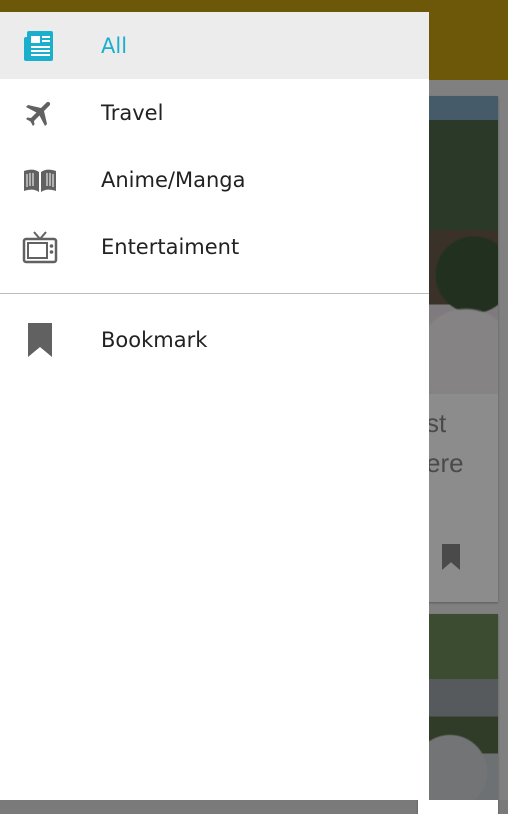 Image resolution: width=508 pixels, height=814 pixels. Describe the element at coordinates (40, 46) in the screenshot. I see `newspaper-icon` at that location.